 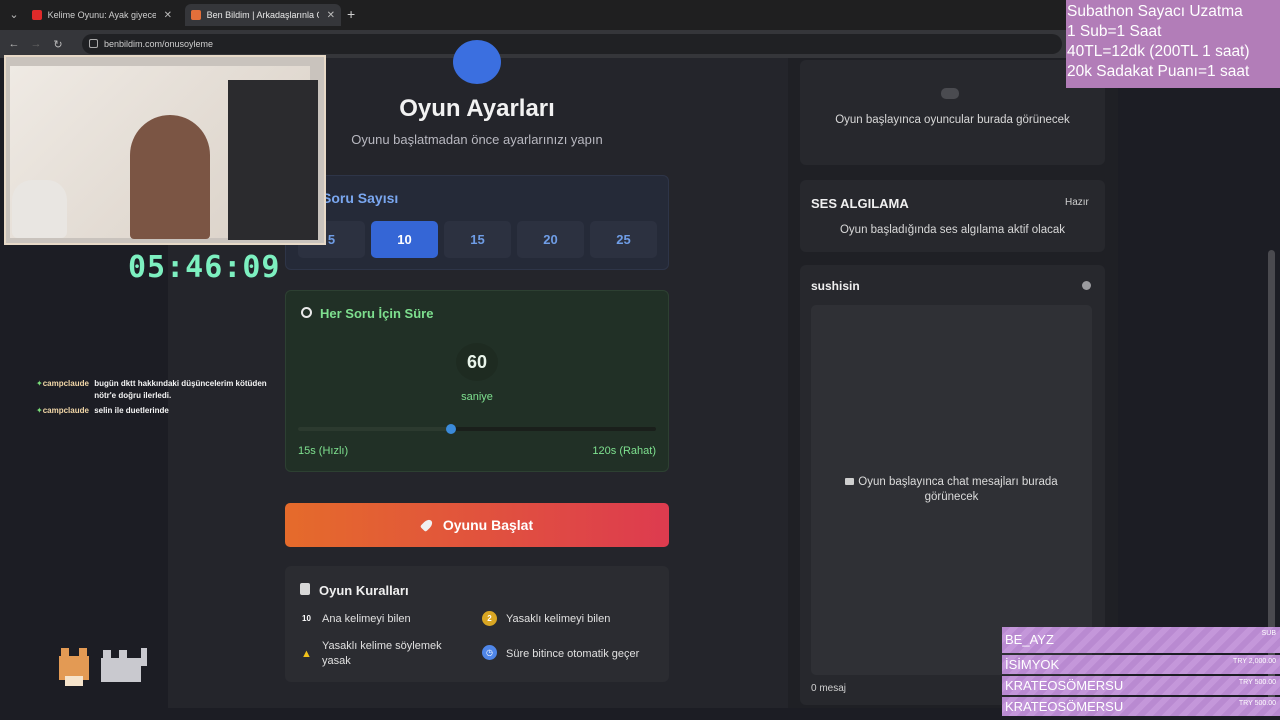 What do you see at coordinates (159, 44) in the screenshot?
I see `url-text: benbildim.com/onusoyleme` at bounding box center [159, 44].